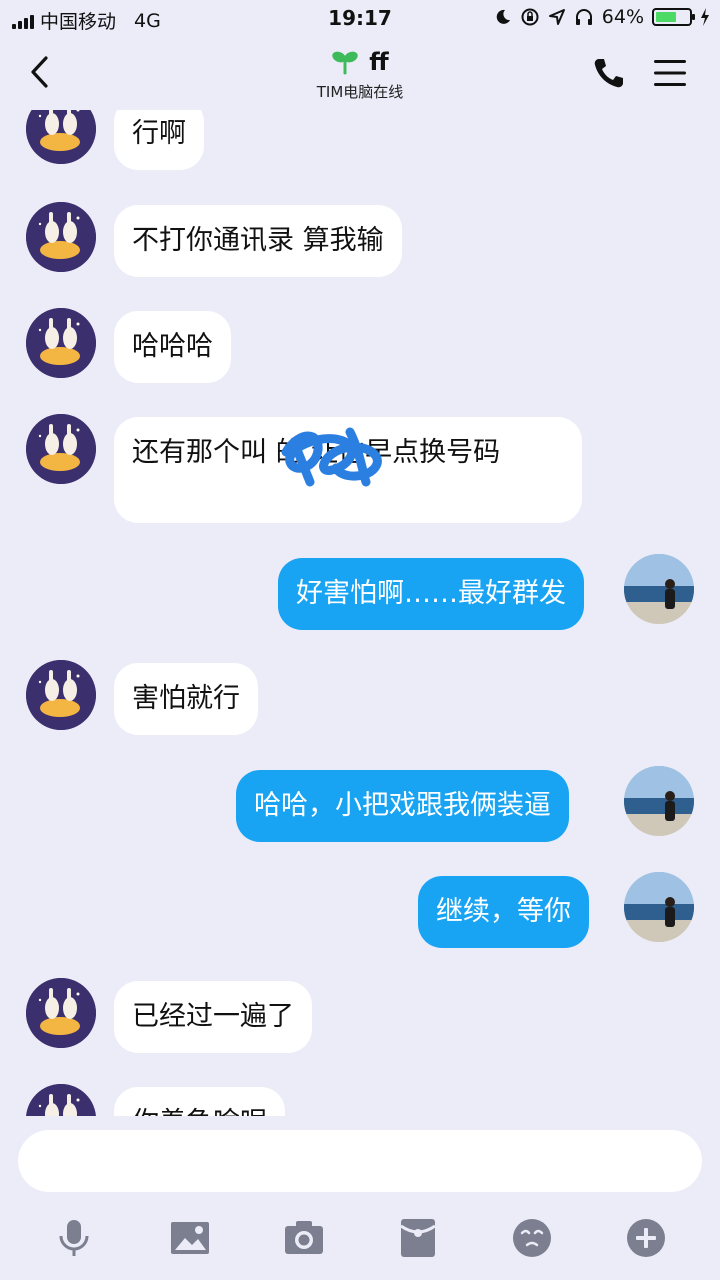  Describe the element at coordinates (172, 347) in the screenshot. I see `message-bubble: 哈哈哈` at that location.